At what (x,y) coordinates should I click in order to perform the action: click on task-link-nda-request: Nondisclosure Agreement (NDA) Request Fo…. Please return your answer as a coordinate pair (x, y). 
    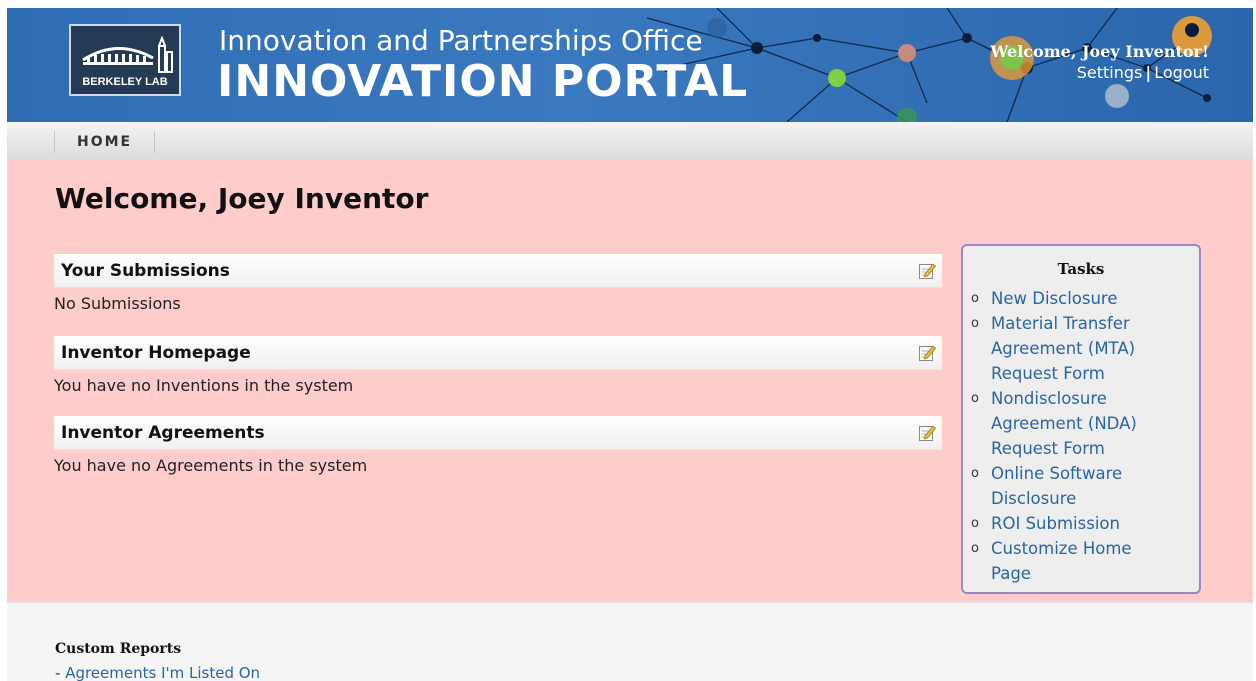
    Looking at the image, I should click on (1064, 423).